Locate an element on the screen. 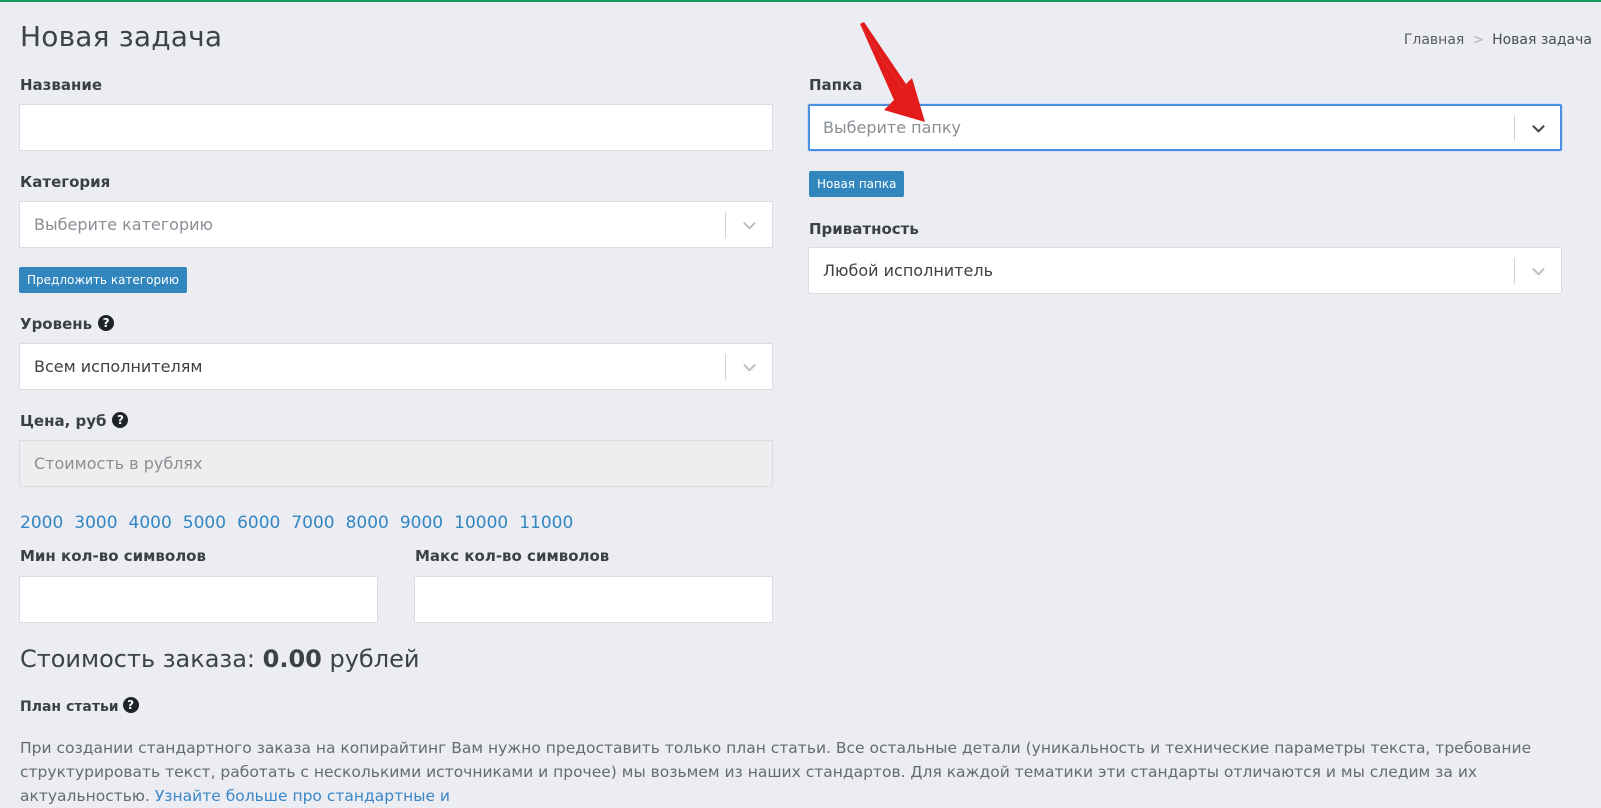  category-placeholder: Выберите категорию is located at coordinates (123, 224).